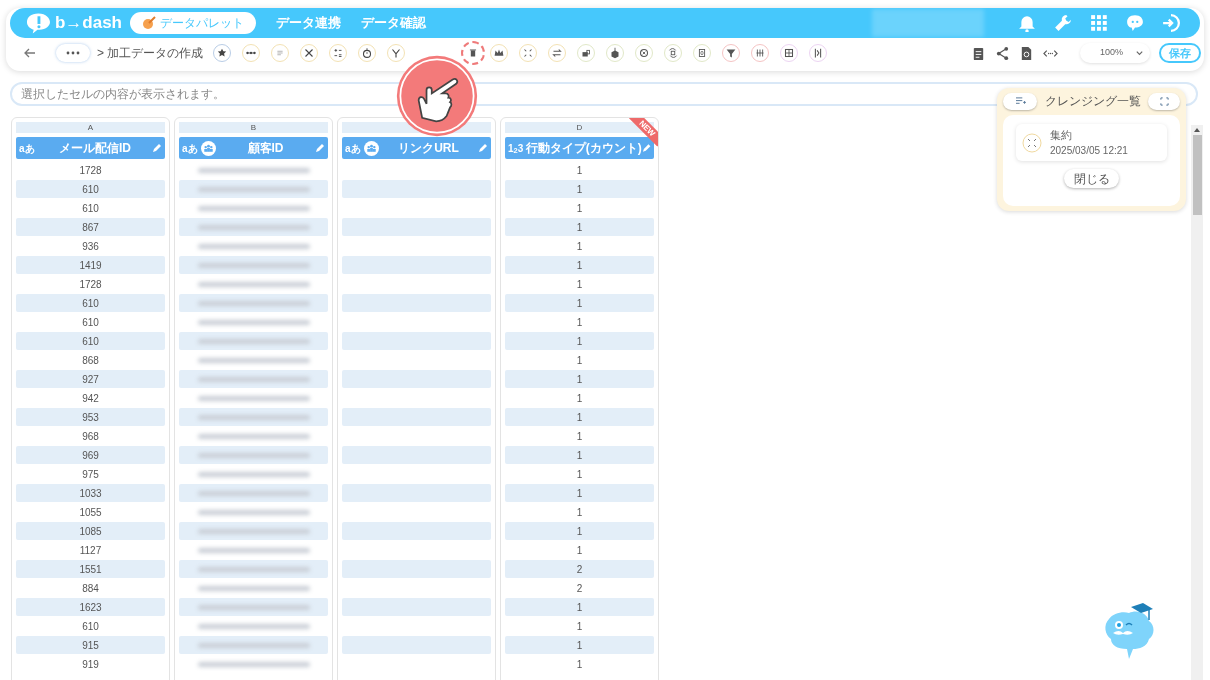  I want to click on fullscreen-icon, so click(1164, 101).